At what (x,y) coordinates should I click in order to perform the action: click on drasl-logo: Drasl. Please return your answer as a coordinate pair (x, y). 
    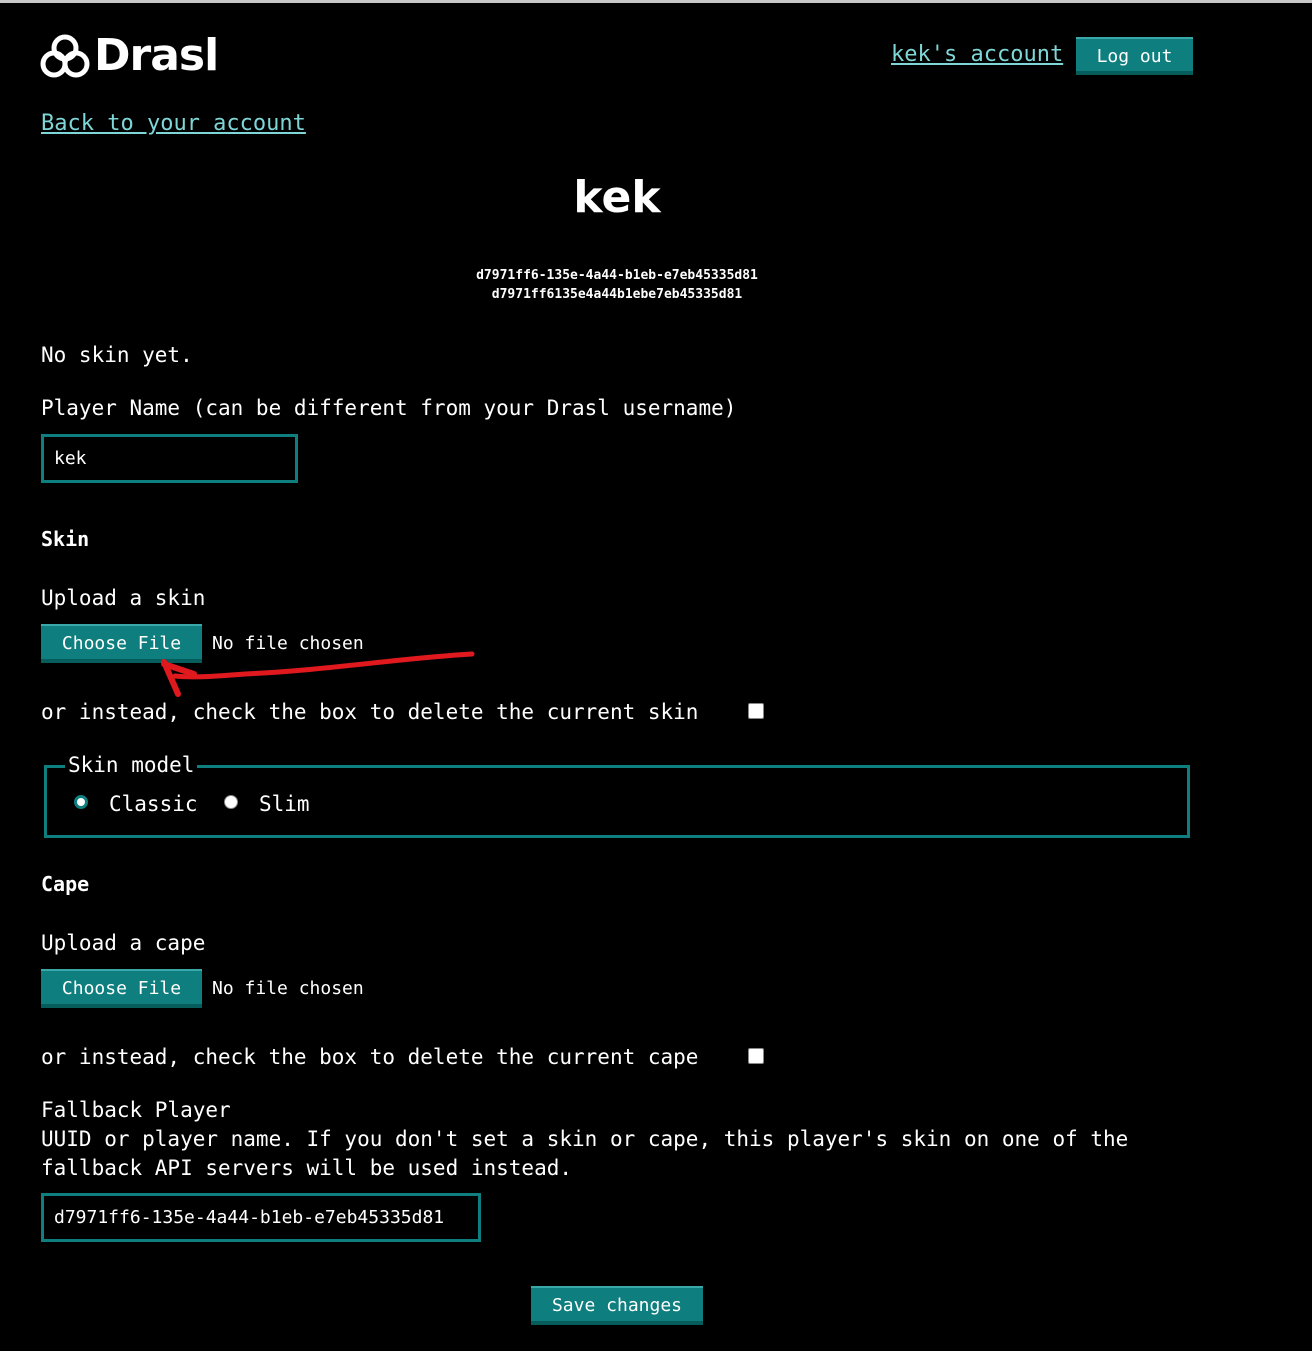
    Looking at the image, I should click on (129, 55).